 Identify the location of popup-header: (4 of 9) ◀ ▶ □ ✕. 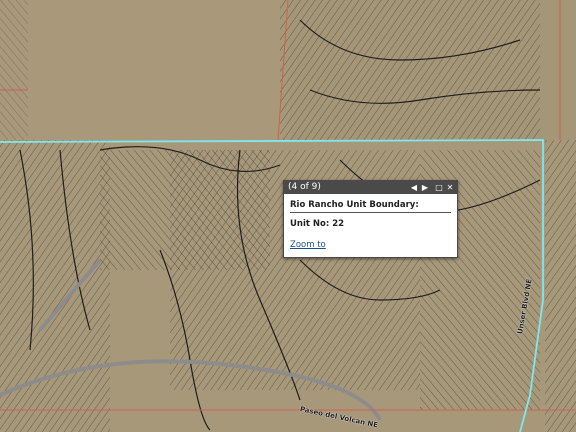
(370, 187).